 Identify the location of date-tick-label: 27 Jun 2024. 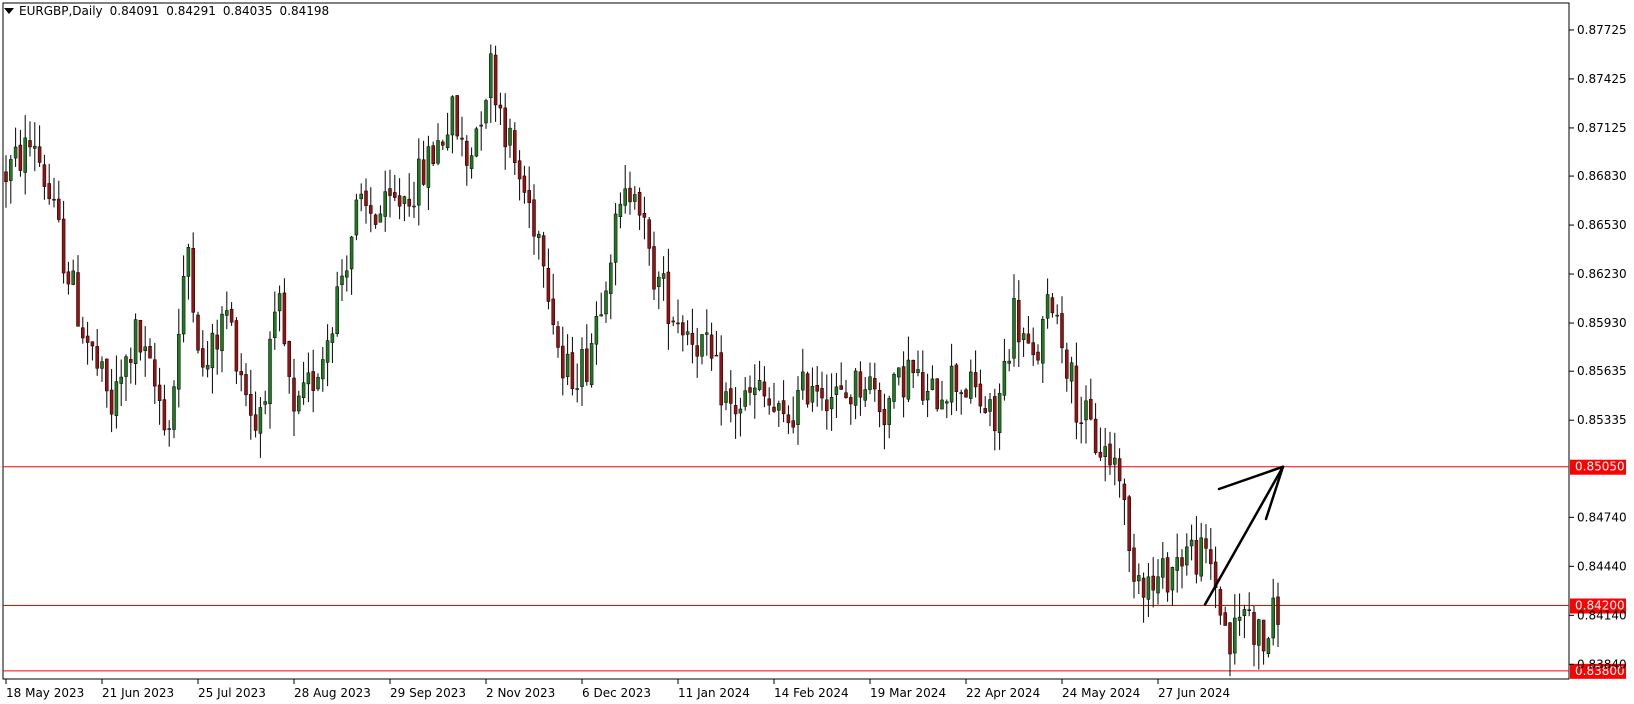
(1194, 693).